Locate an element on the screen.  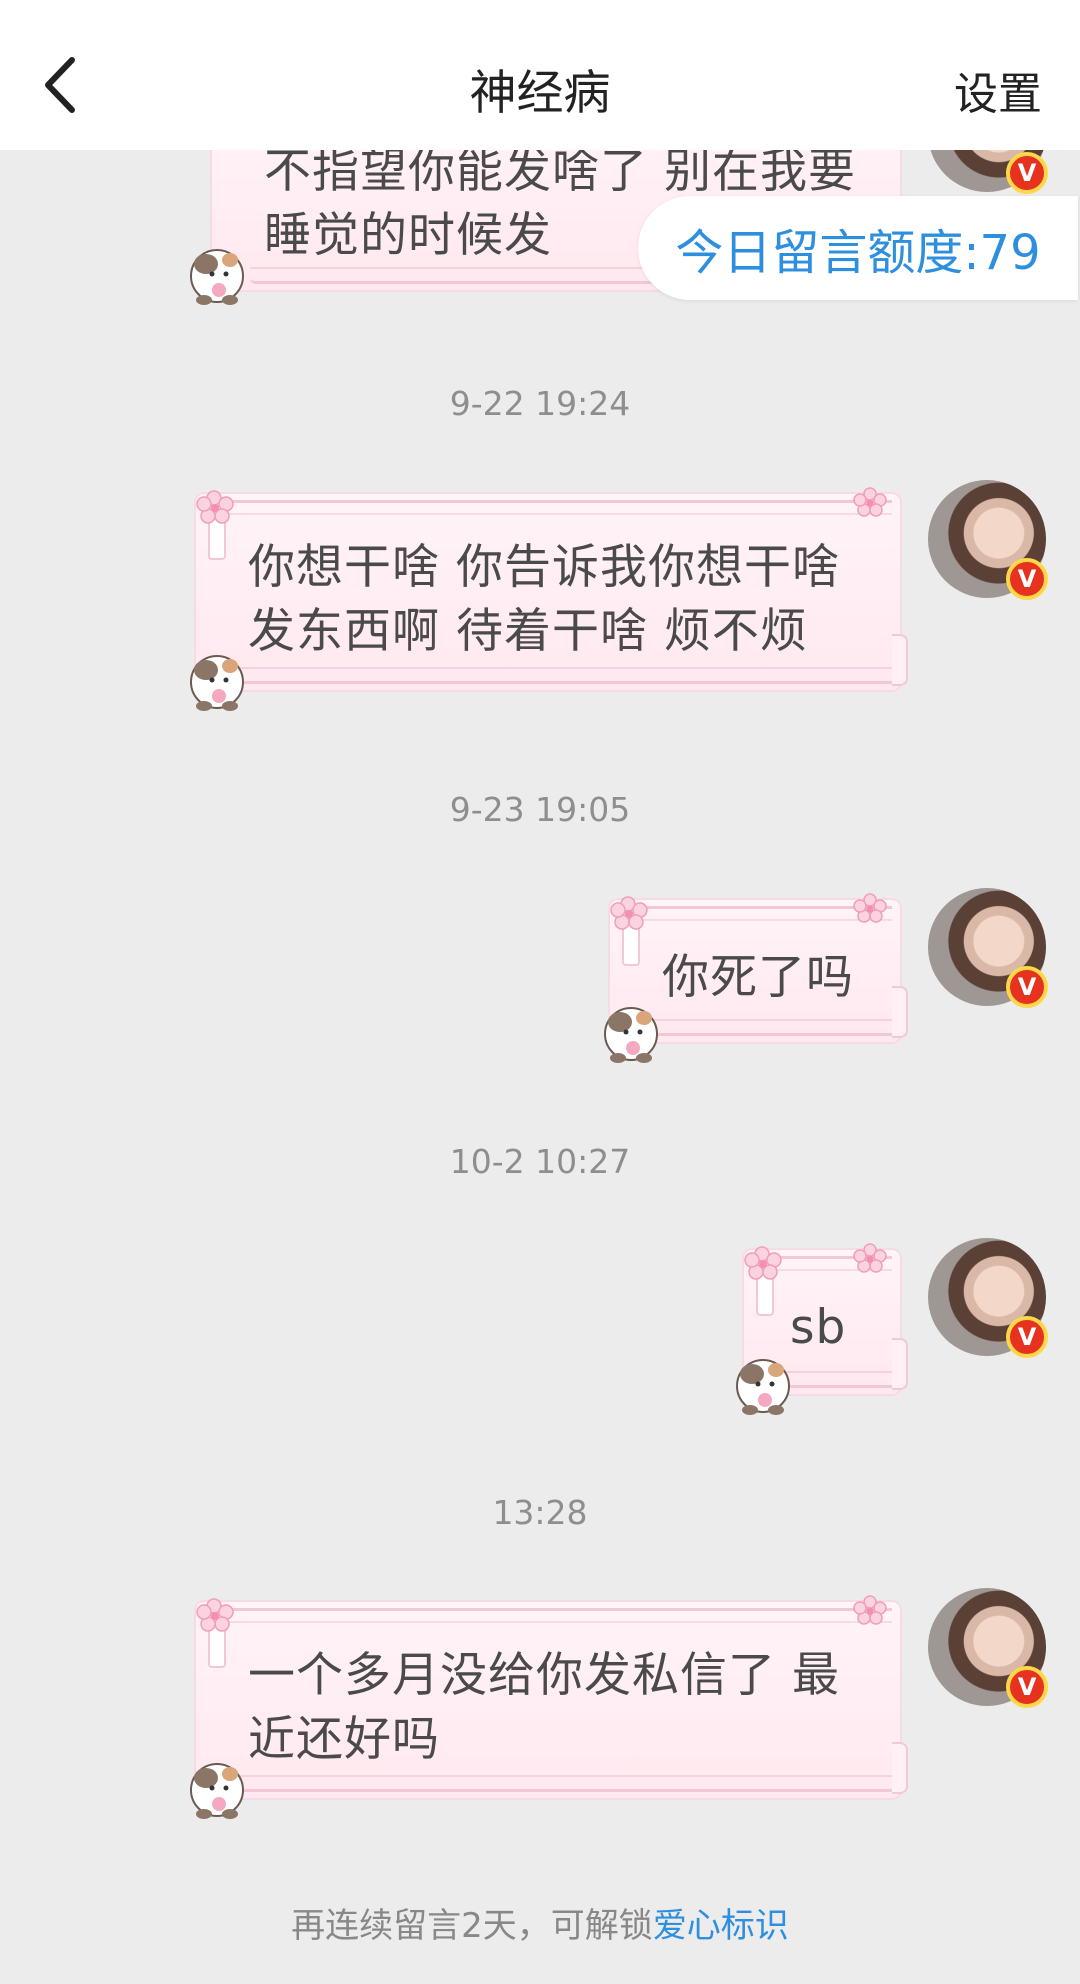
message-timestamp: 9-23 19:05 is located at coordinates (540, 809).